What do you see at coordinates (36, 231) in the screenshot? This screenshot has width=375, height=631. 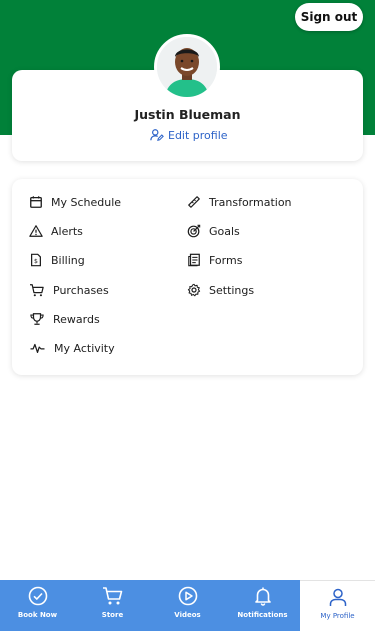 I see `warning-icon` at bounding box center [36, 231].